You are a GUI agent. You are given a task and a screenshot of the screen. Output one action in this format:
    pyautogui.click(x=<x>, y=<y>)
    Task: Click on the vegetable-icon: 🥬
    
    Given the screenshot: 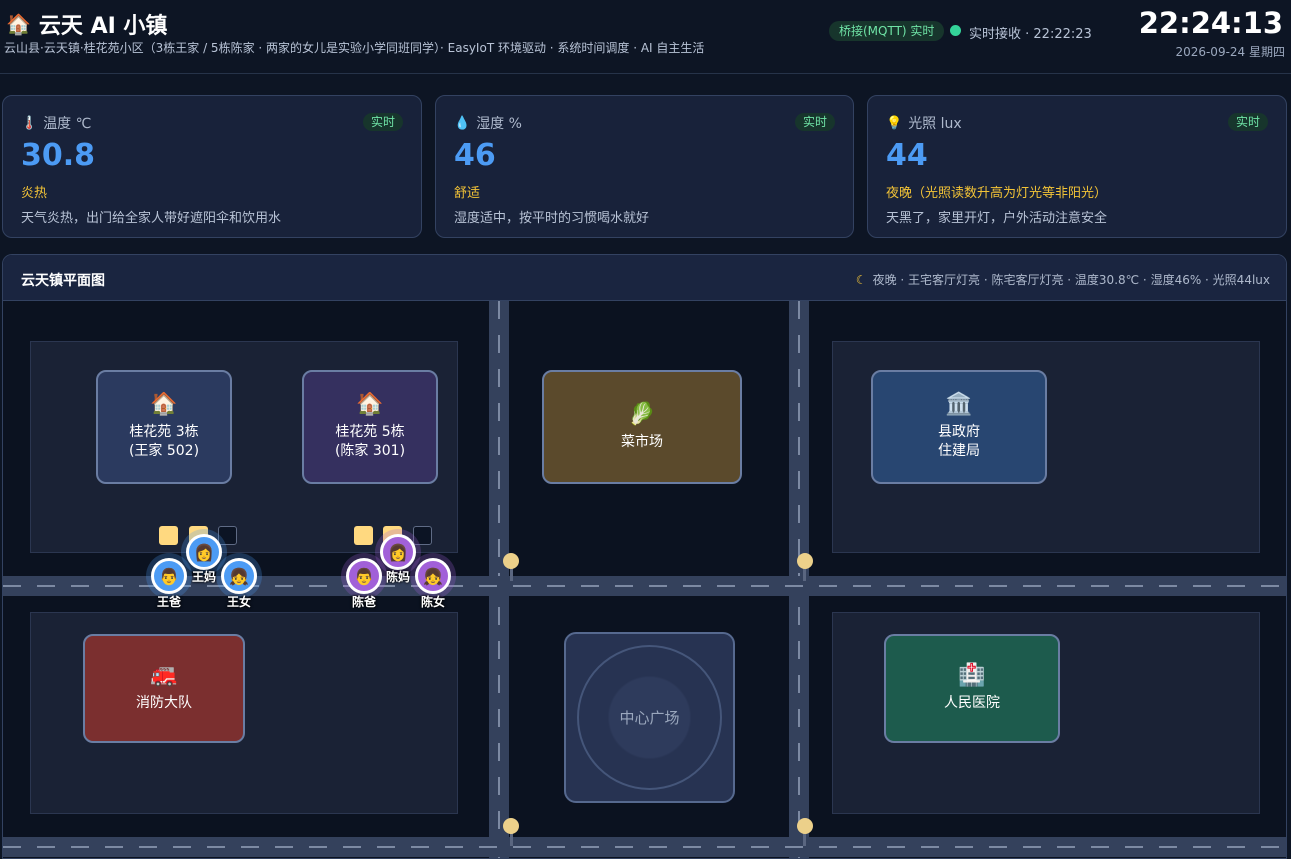 What is the action you would take?
    pyautogui.click(x=642, y=414)
    